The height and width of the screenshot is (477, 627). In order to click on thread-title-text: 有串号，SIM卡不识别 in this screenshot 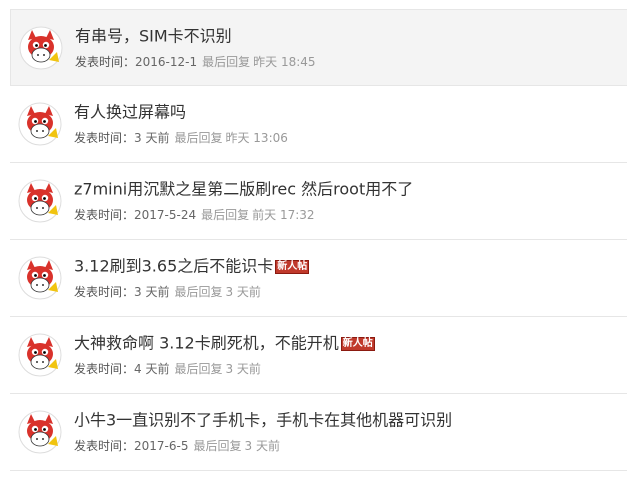, I will do `click(153, 36)`.